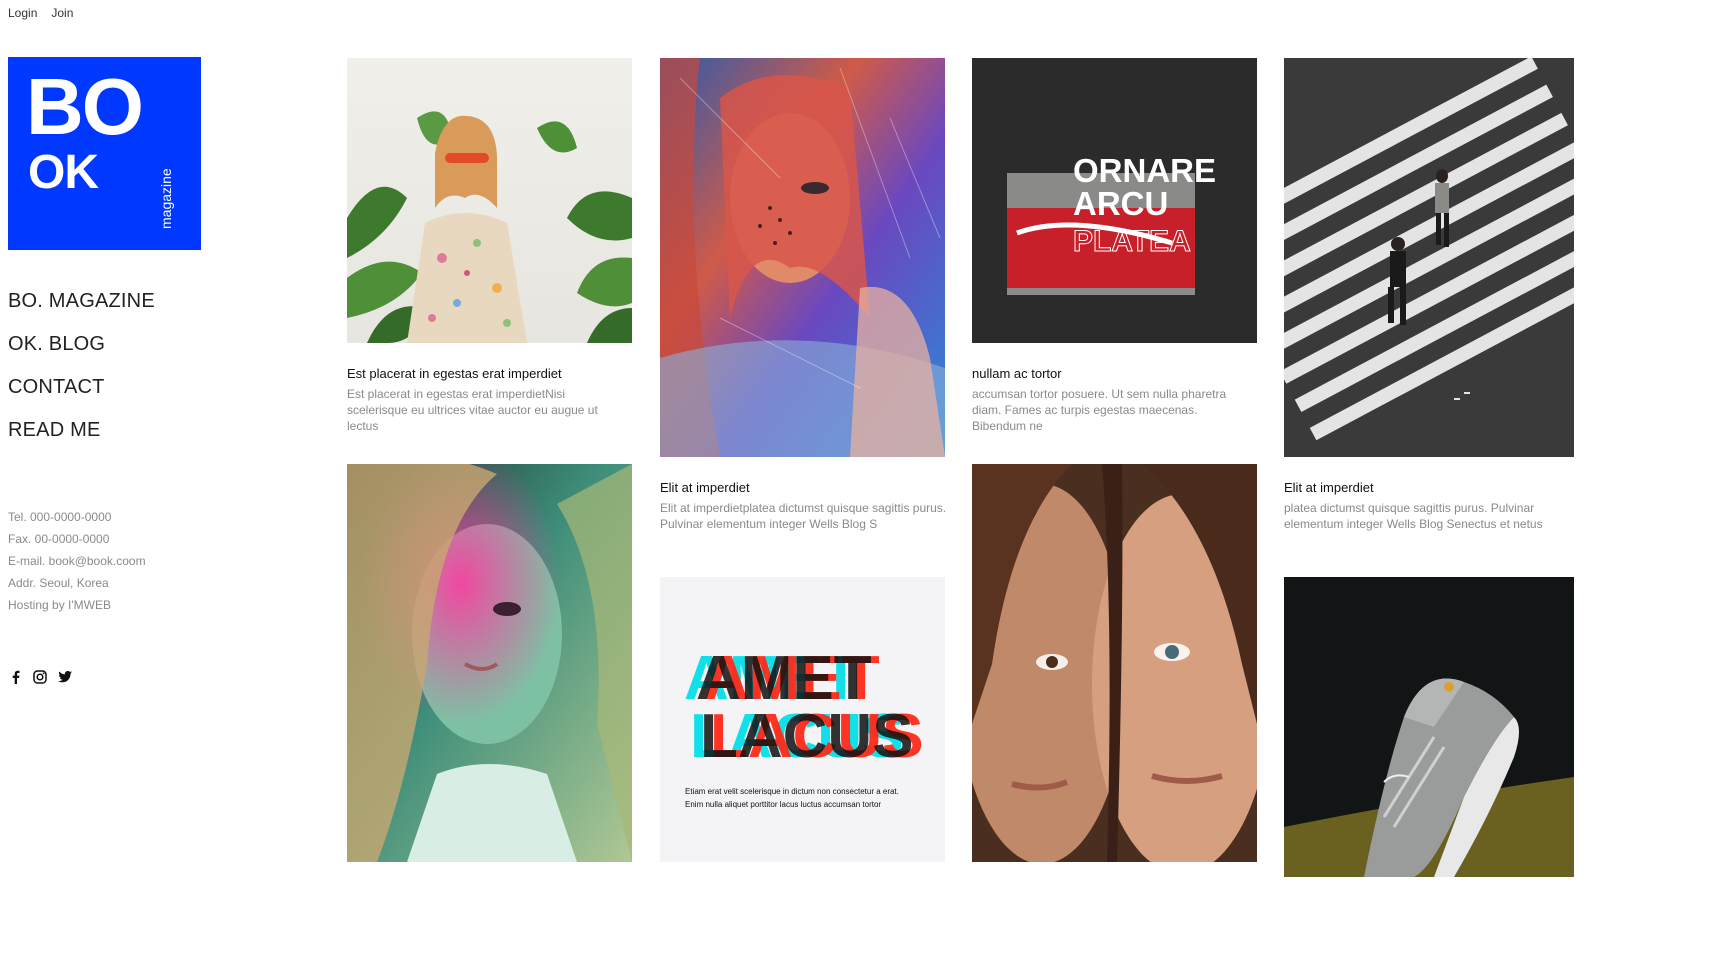 The image size is (1711, 963). I want to click on info-hosting: Hosting by I'MWEB, so click(59, 605).